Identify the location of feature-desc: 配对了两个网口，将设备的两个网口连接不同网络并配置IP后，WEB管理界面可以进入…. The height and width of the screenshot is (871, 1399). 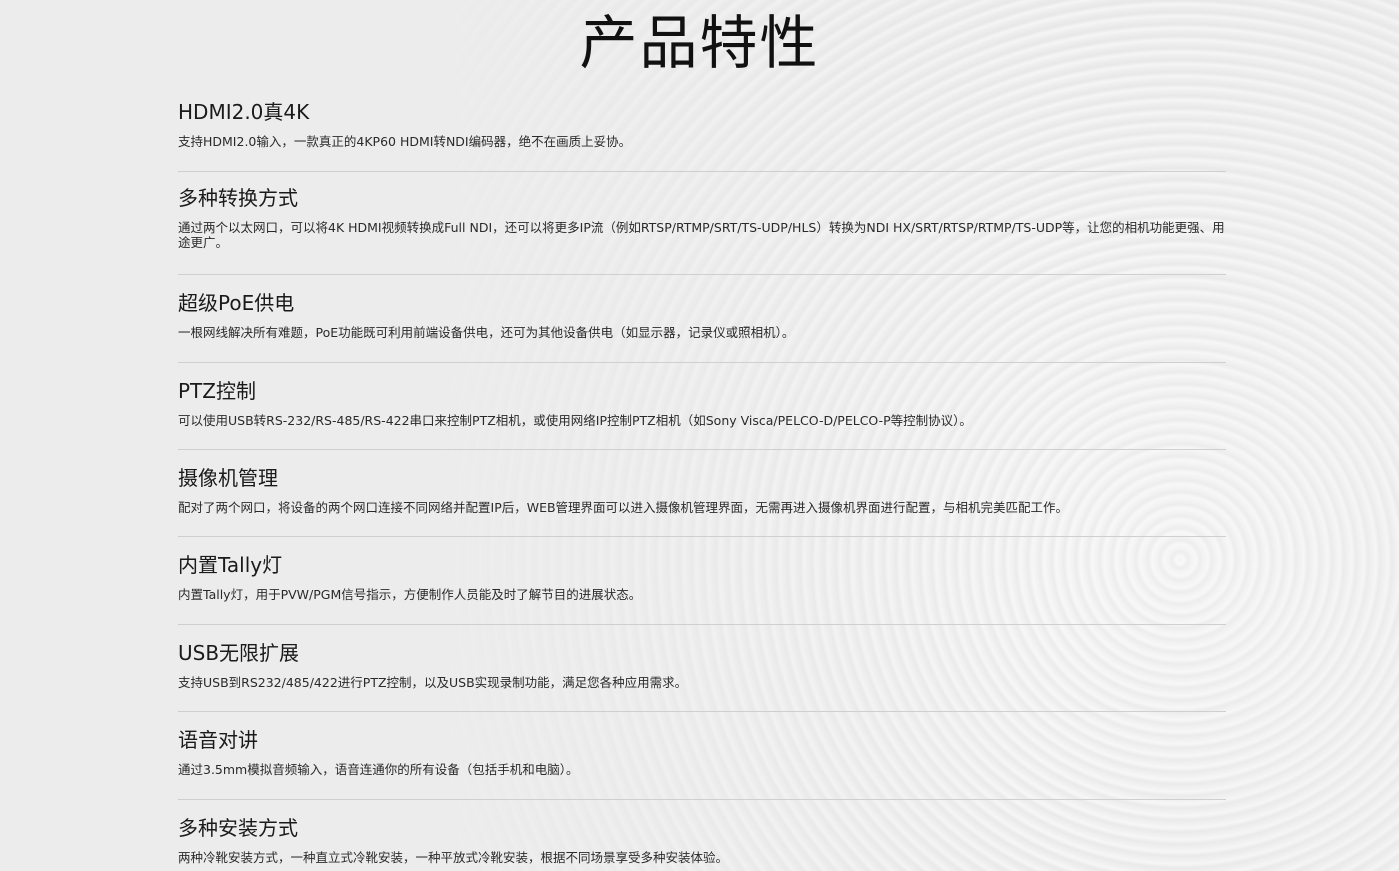
(623, 507).